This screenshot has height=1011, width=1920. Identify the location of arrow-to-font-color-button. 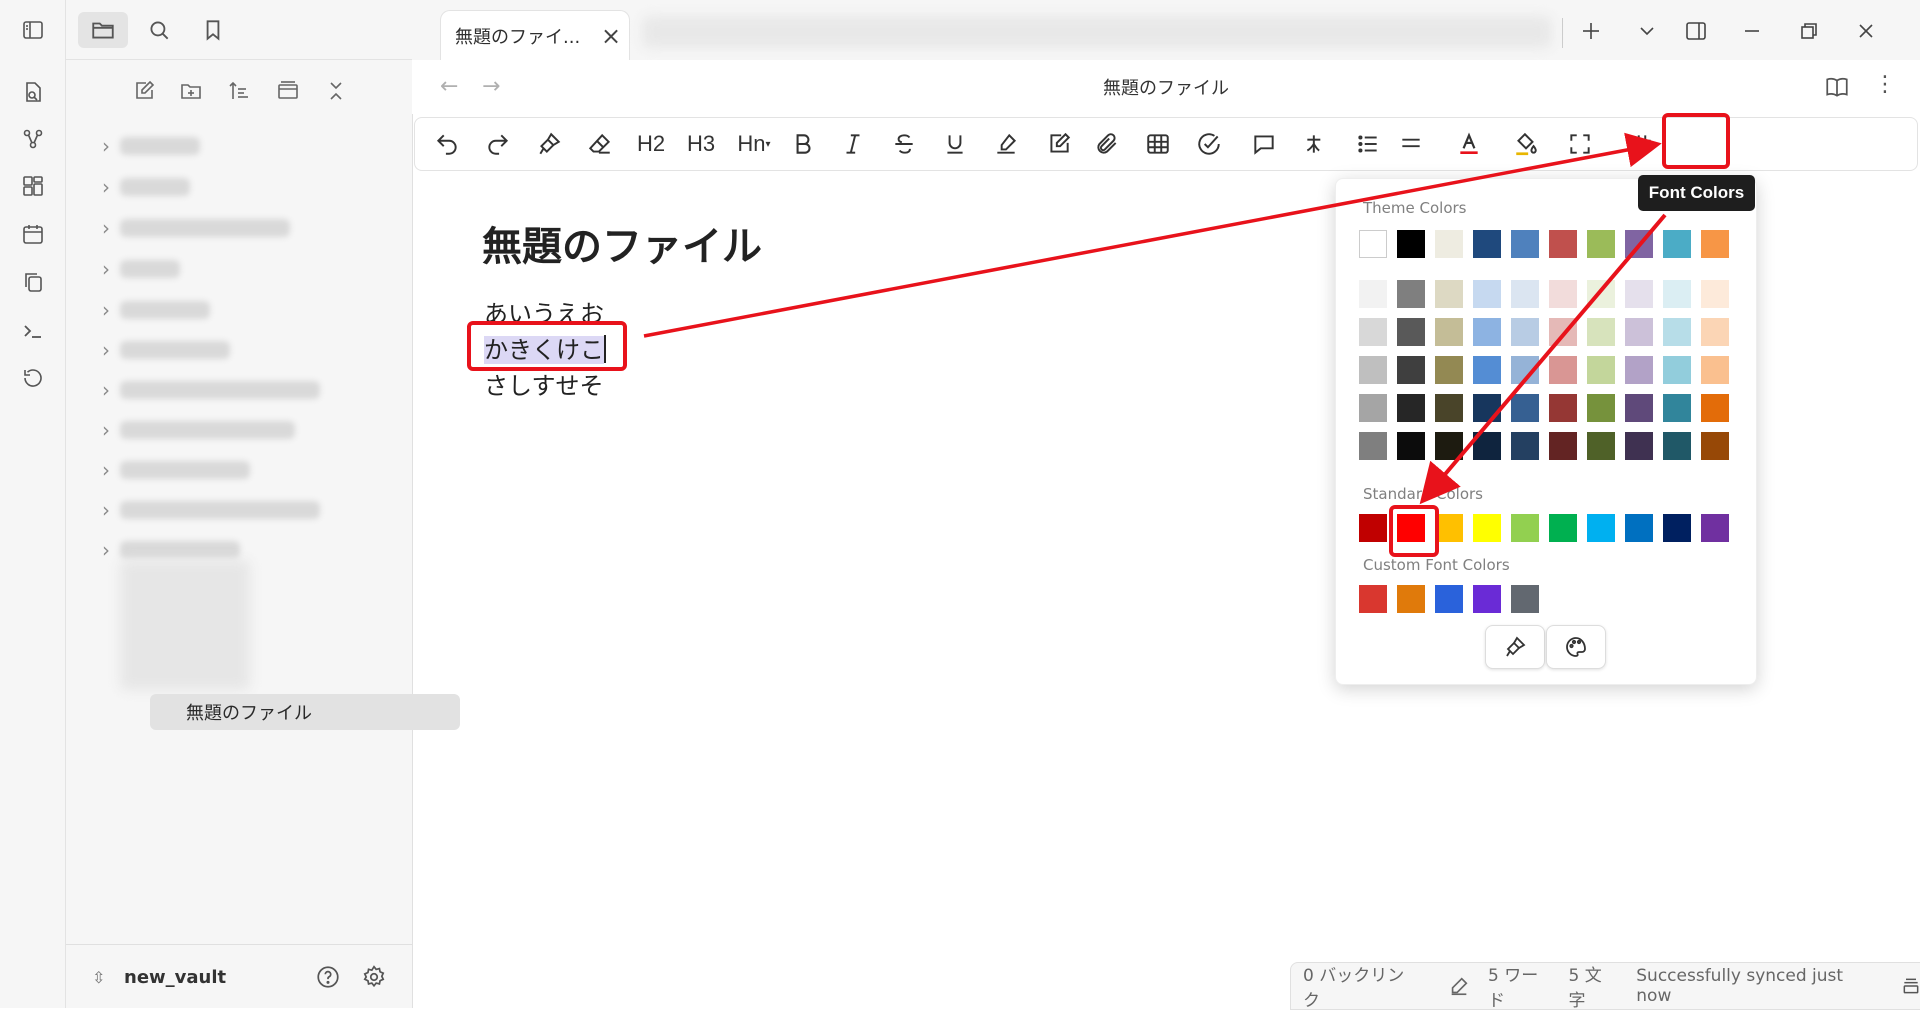
(1152, 235).